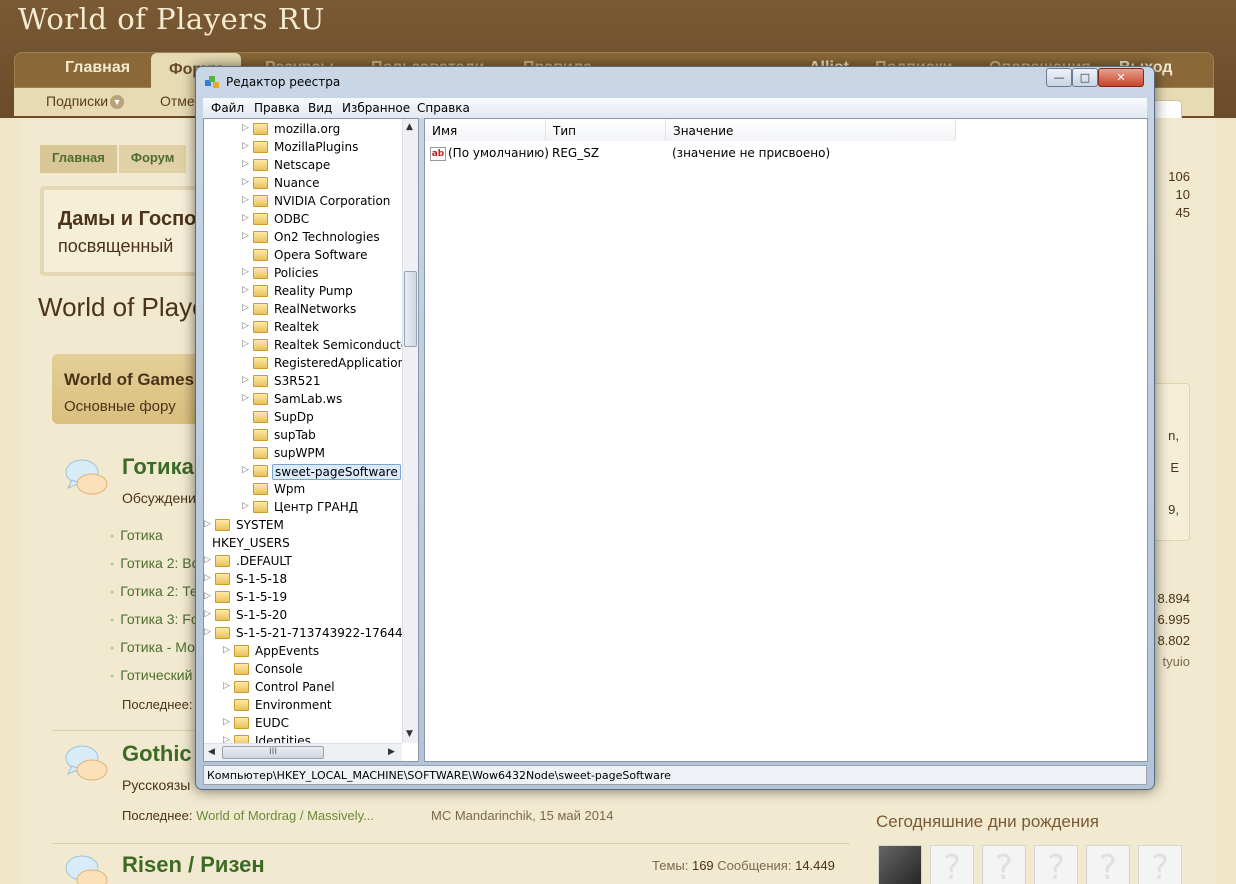  Describe the element at coordinates (409, 734) in the screenshot. I see `scroll-down-icon: ▼` at that location.